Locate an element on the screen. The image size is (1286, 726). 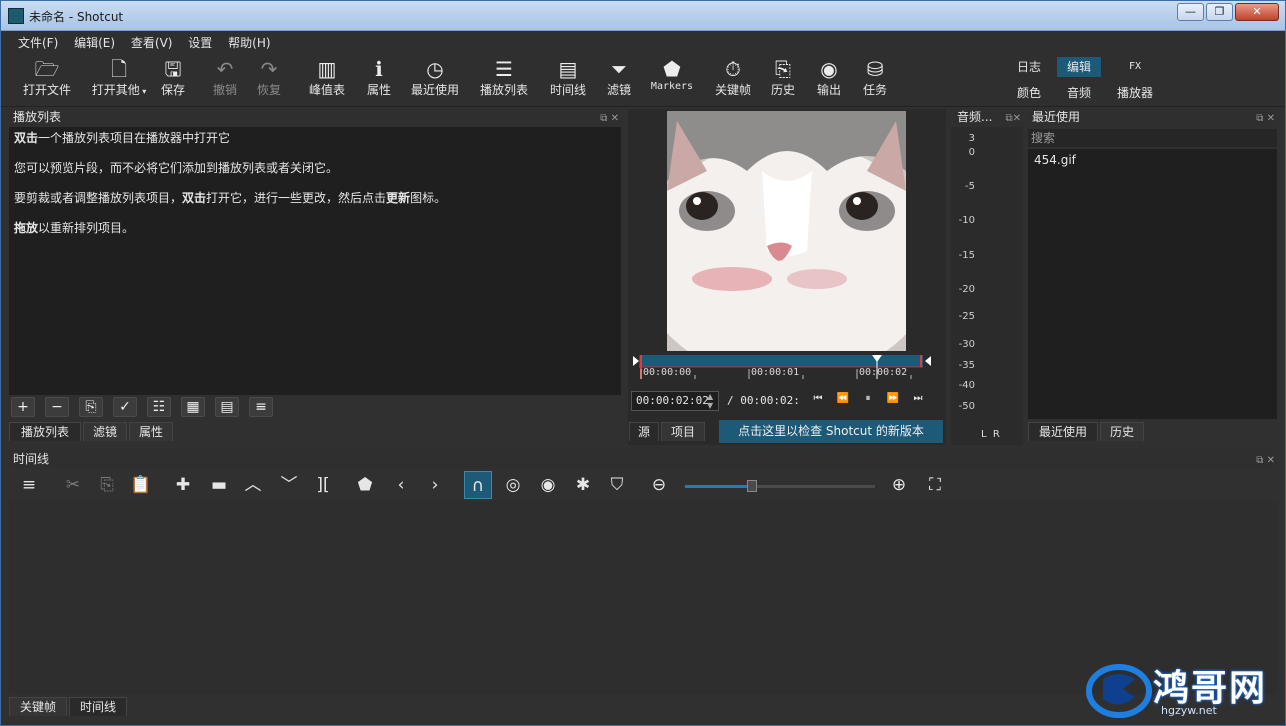
tab-timeline: 时间线 is located at coordinates (98, 706).